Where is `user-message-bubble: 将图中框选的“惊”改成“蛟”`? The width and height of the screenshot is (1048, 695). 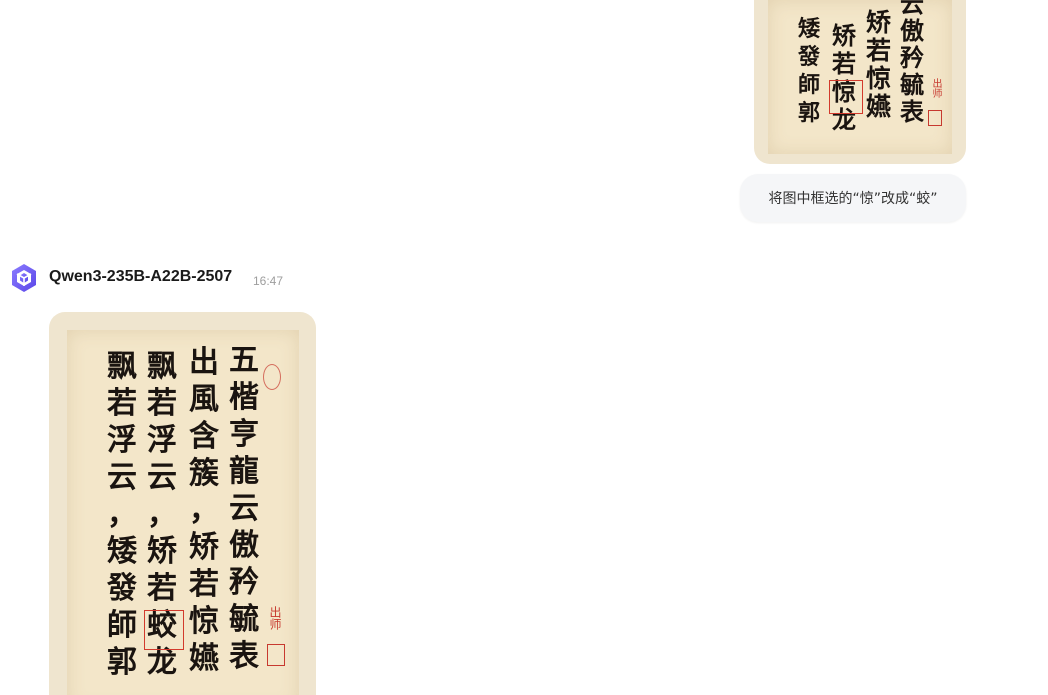 user-message-bubble: 将图中框选的“惊”改成“蛟” is located at coordinates (853, 198).